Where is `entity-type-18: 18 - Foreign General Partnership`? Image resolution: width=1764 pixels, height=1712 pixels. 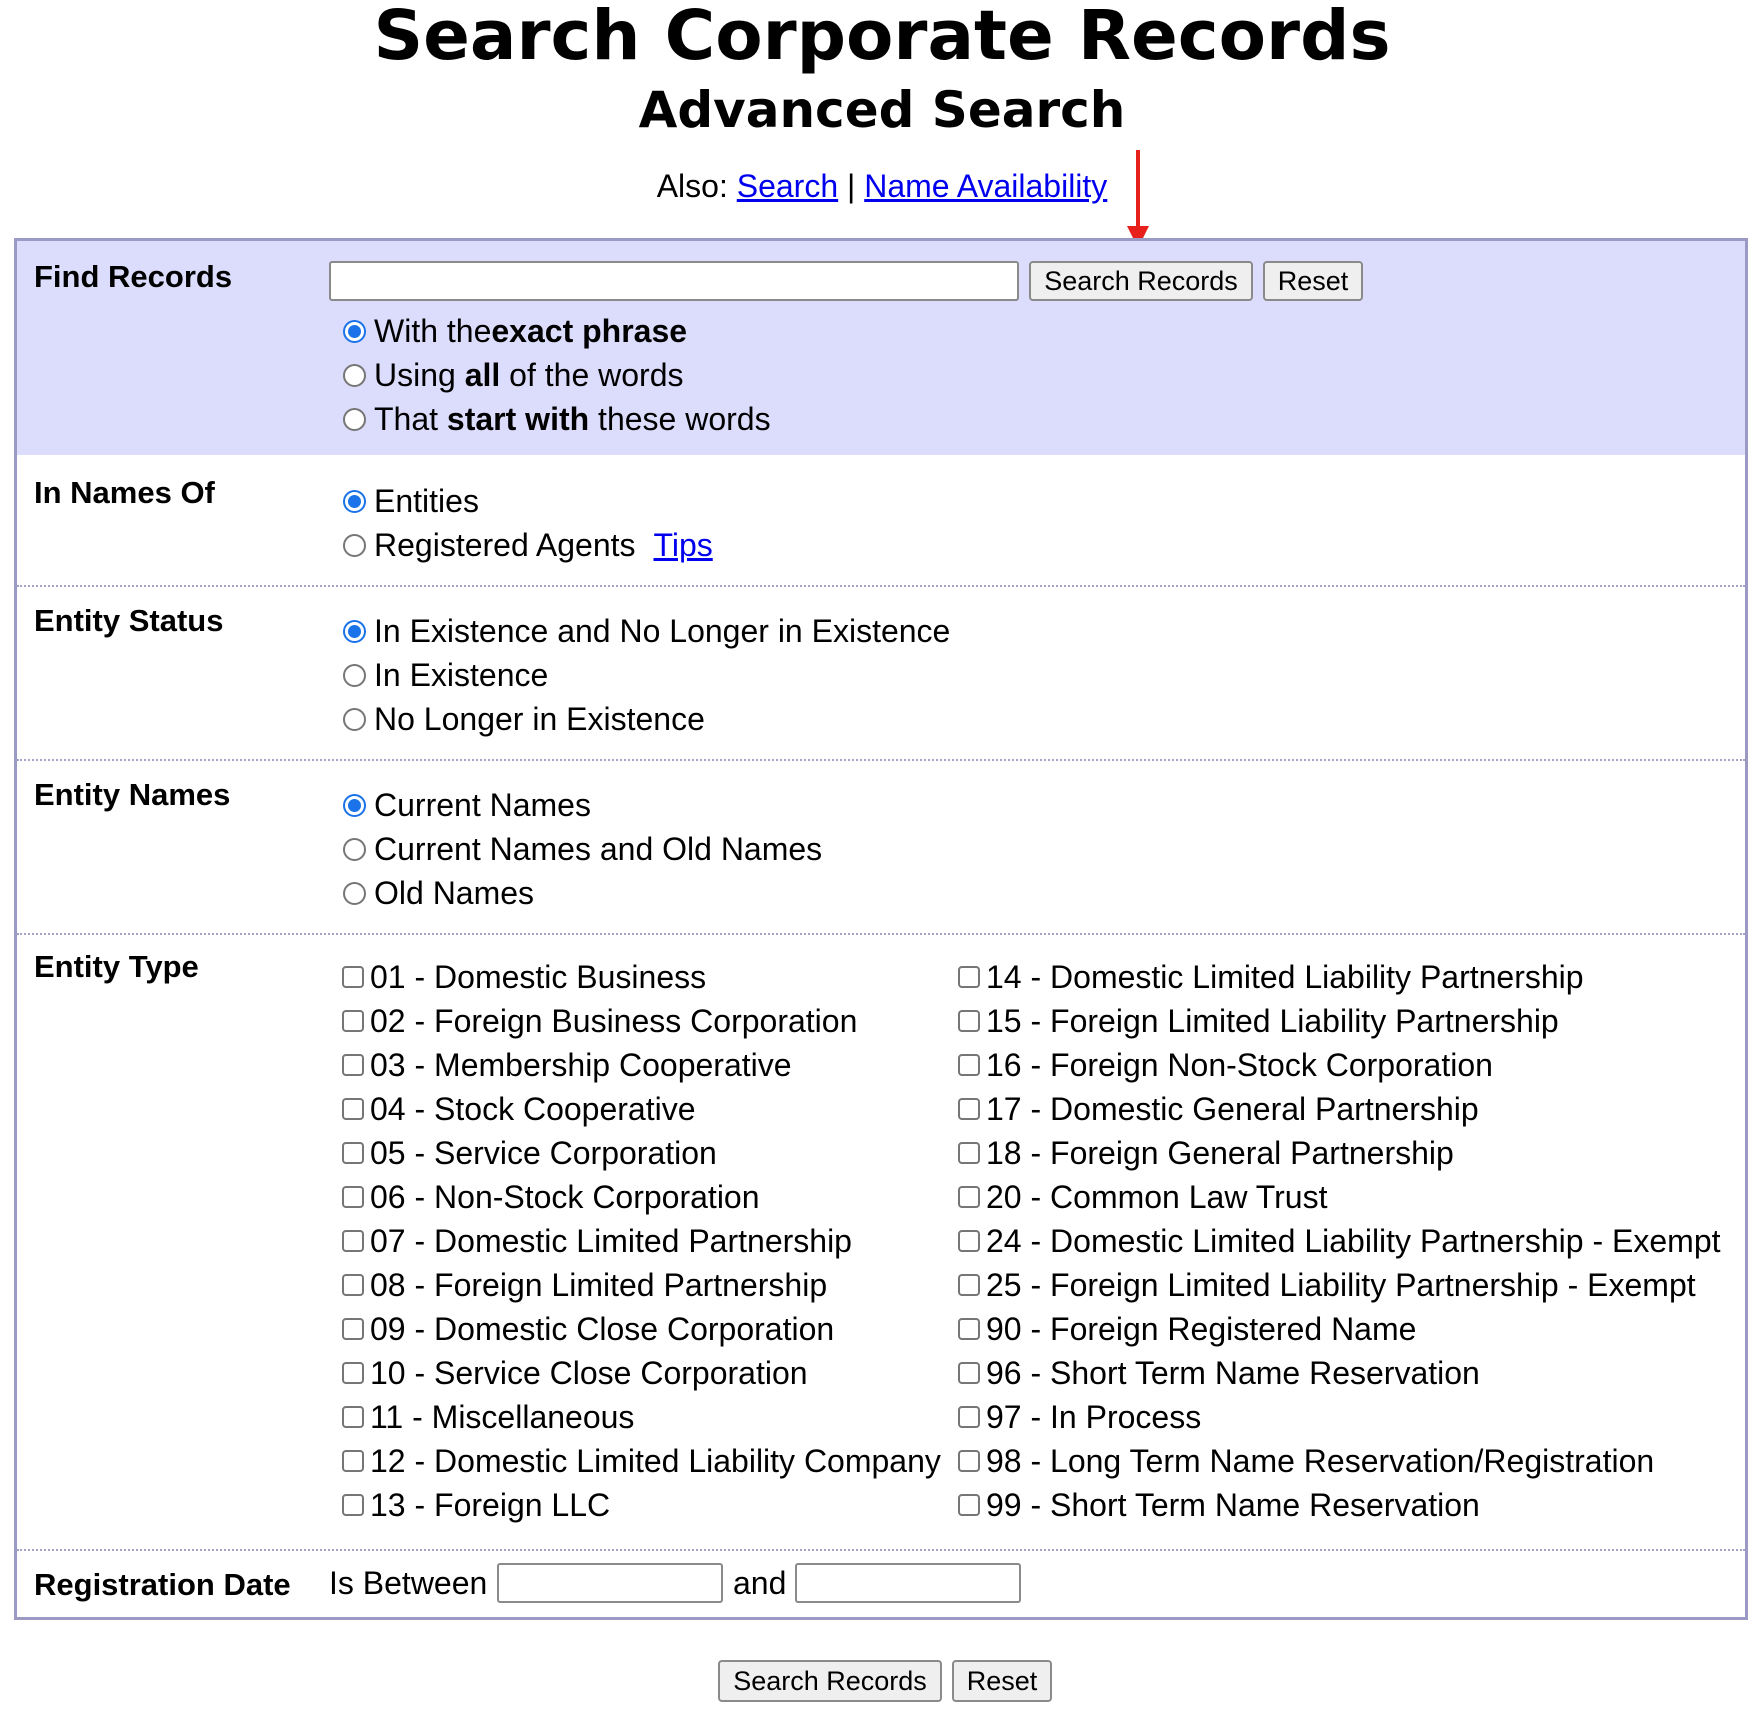
entity-type-18: 18 - Foreign General Partnership is located at coordinates (1206, 1153).